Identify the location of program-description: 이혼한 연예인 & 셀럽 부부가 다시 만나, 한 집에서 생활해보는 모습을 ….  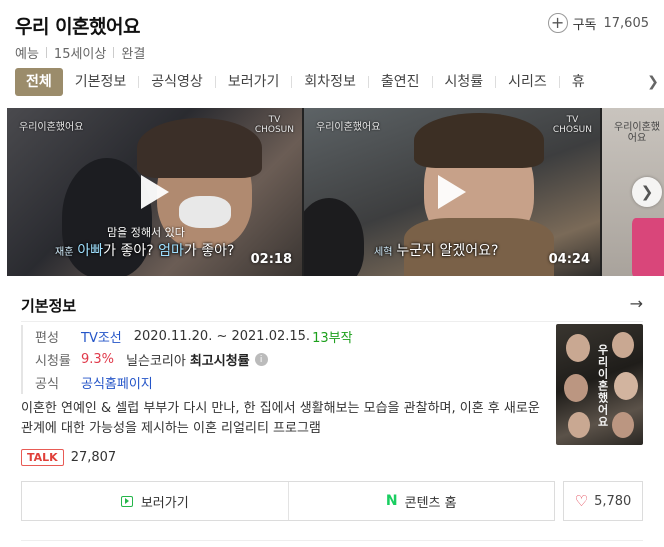
(280, 418).